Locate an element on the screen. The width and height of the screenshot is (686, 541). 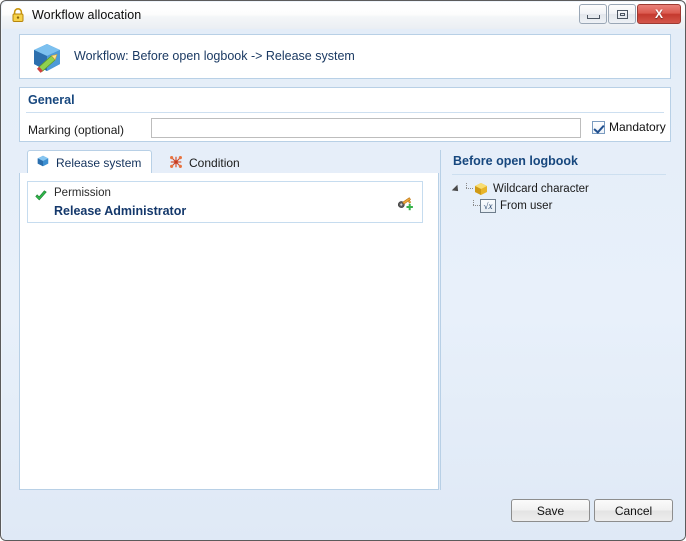
general-panel: General Marking (optional) Mandatory is located at coordinates (345, 114).